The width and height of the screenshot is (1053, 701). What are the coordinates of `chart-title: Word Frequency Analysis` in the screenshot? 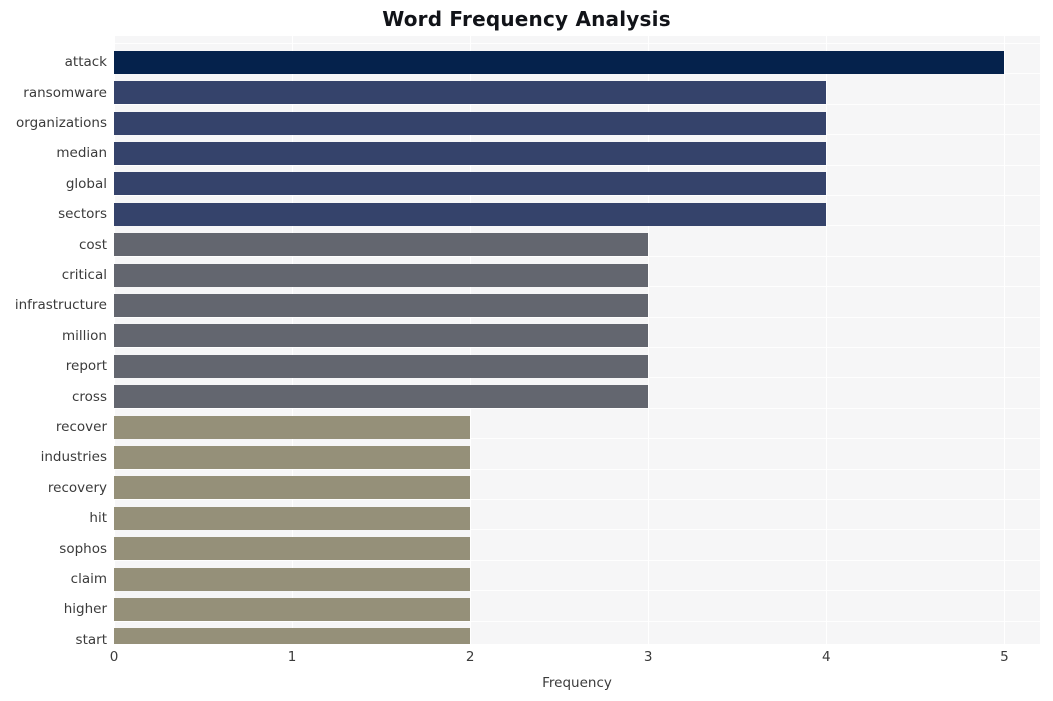 It's located at (526, 19).